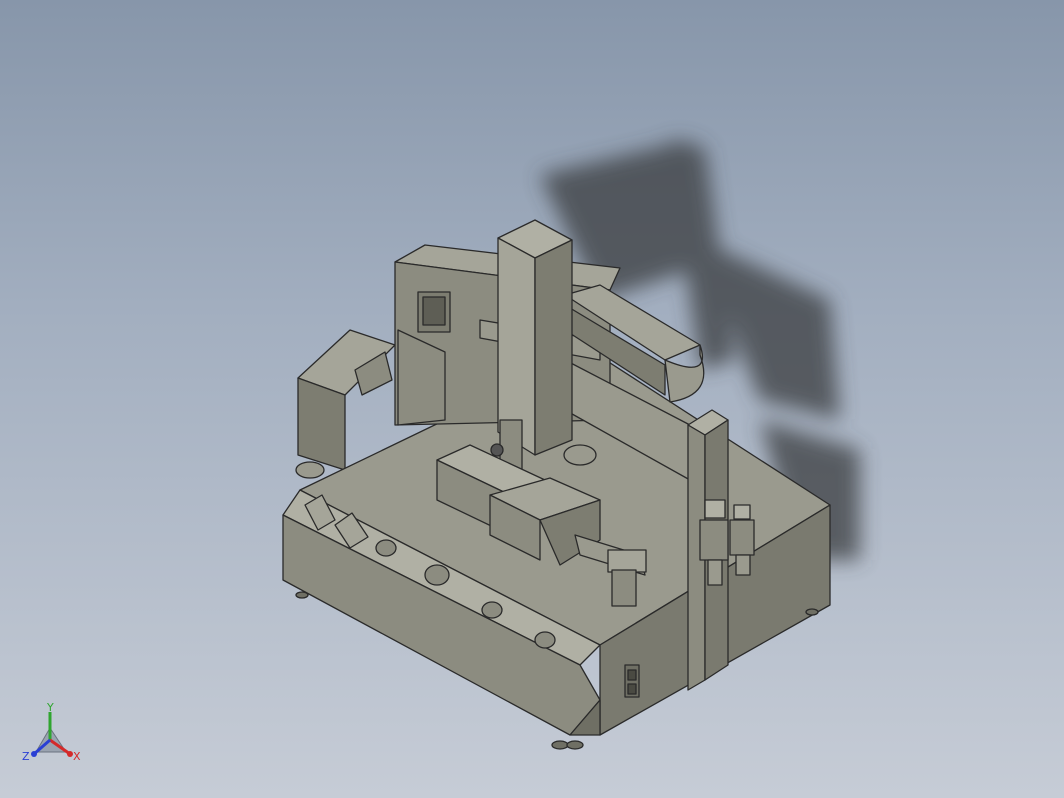  I want to click on orientation-triad: Y X Z, so click(51, 732).